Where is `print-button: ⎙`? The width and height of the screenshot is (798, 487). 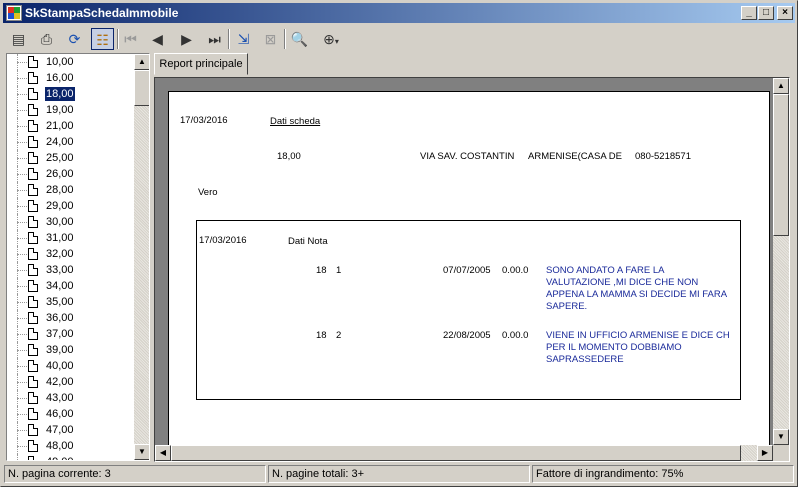
print-button: ⎙ is located at coordinates (46, 39).